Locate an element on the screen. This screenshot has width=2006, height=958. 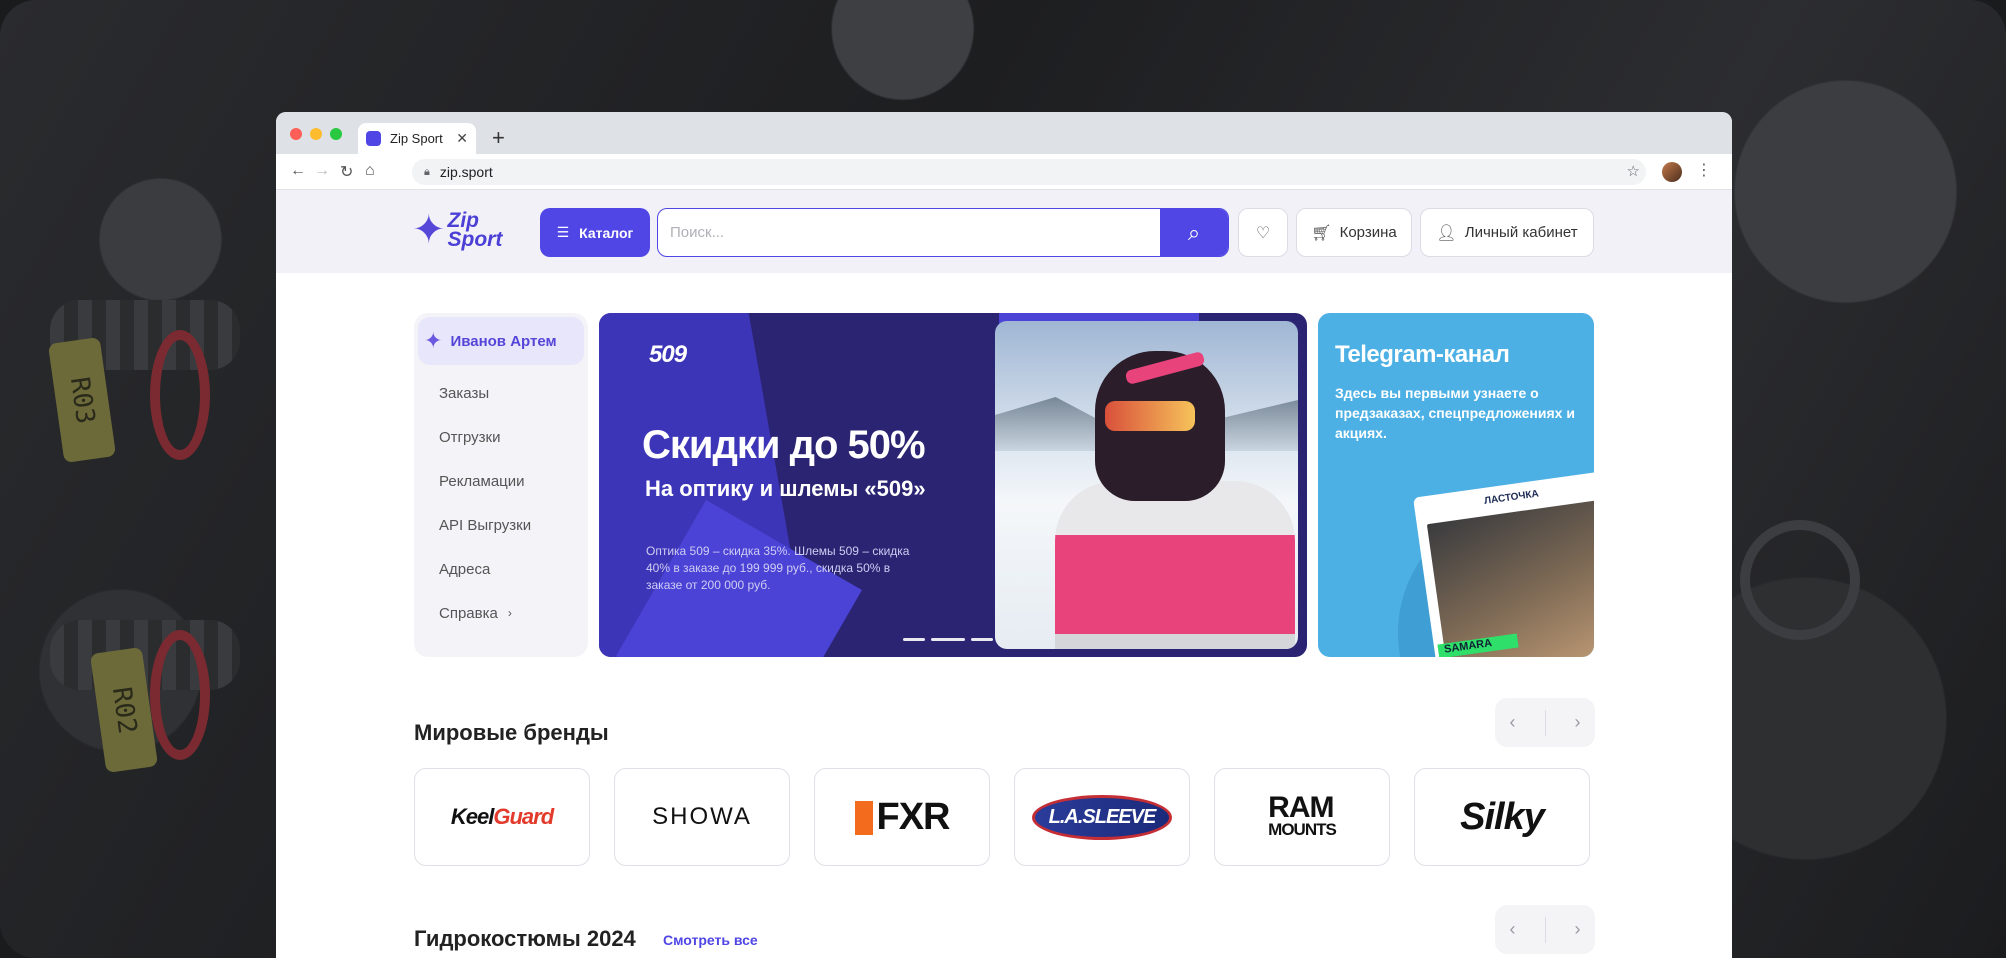
window-controls is located at coordinates (316, 134).